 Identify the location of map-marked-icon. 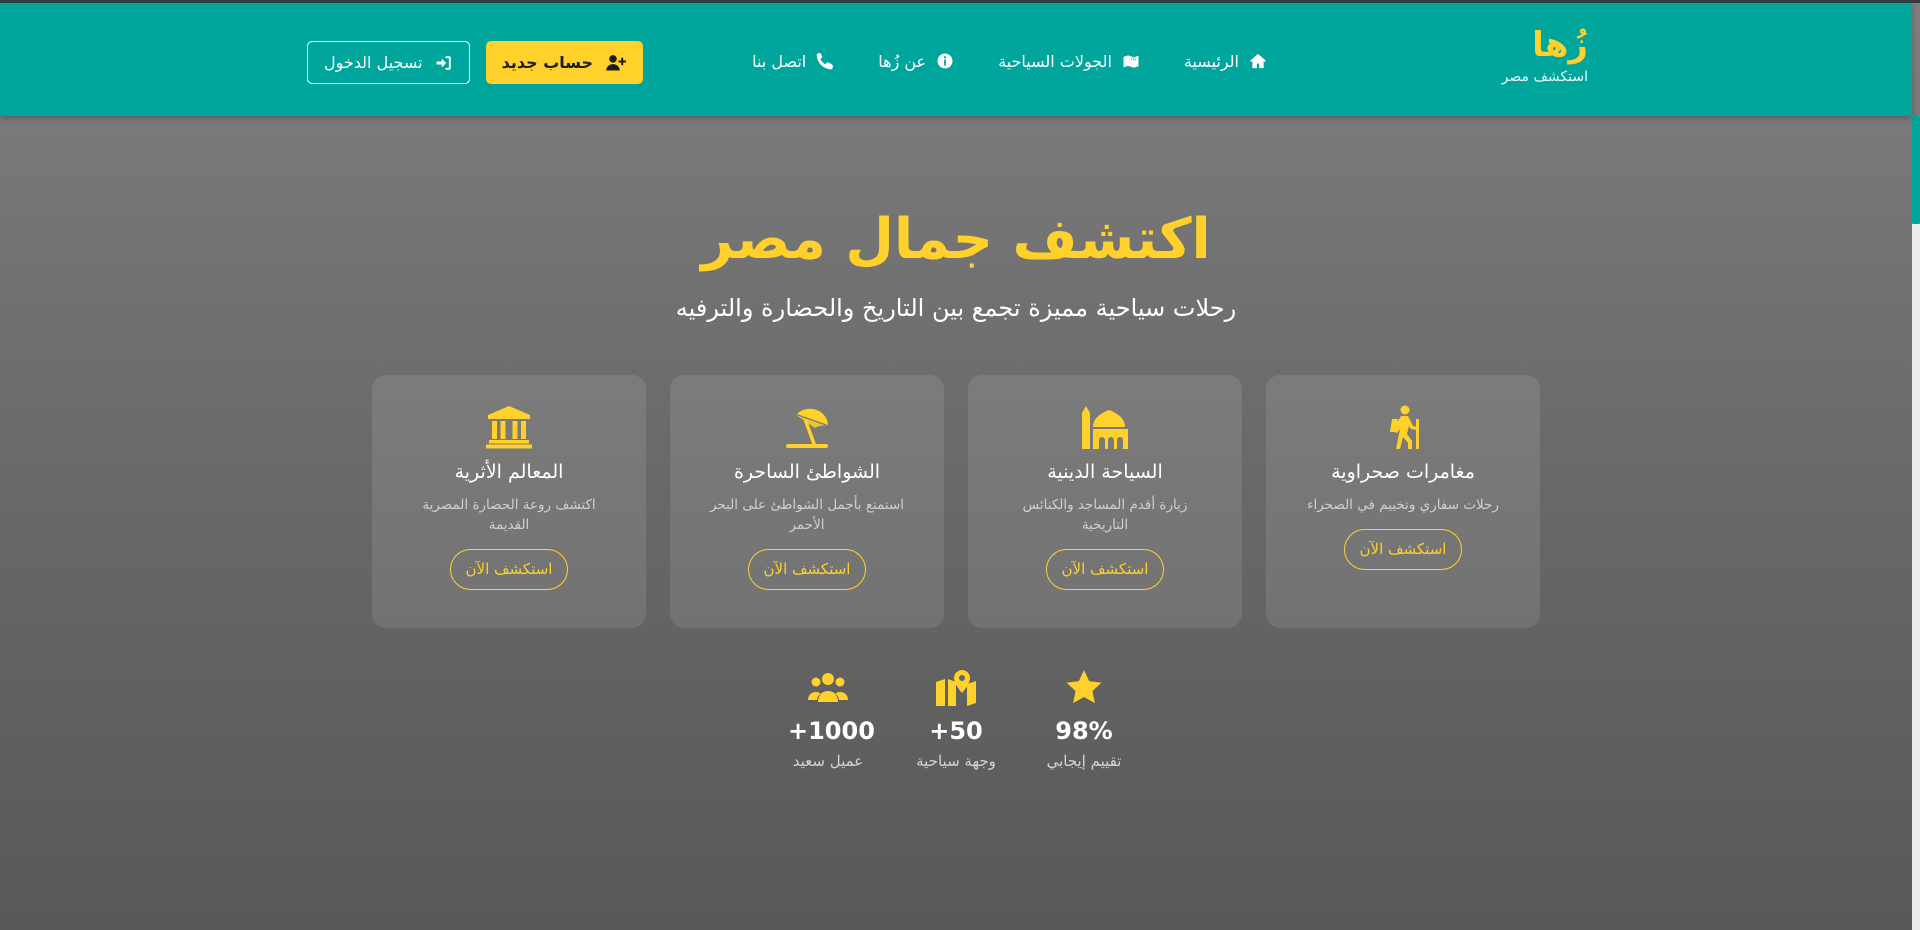
(956, 688).